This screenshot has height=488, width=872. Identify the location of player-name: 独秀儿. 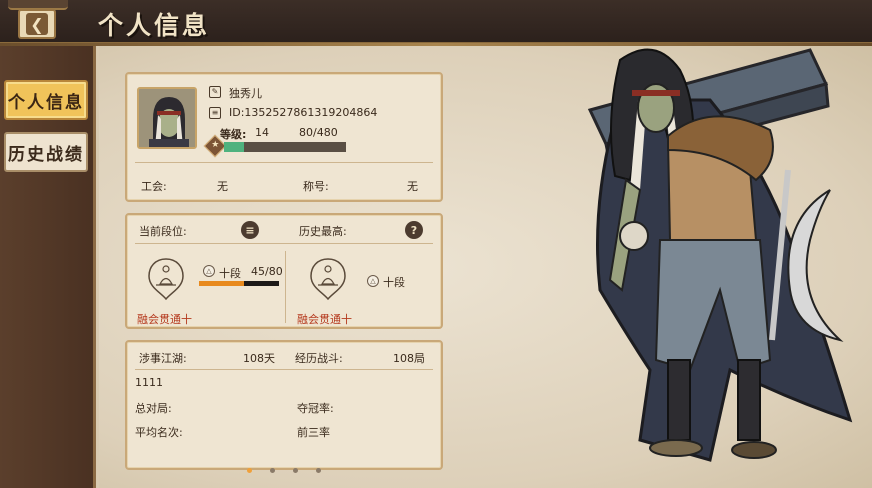
(245, 93).